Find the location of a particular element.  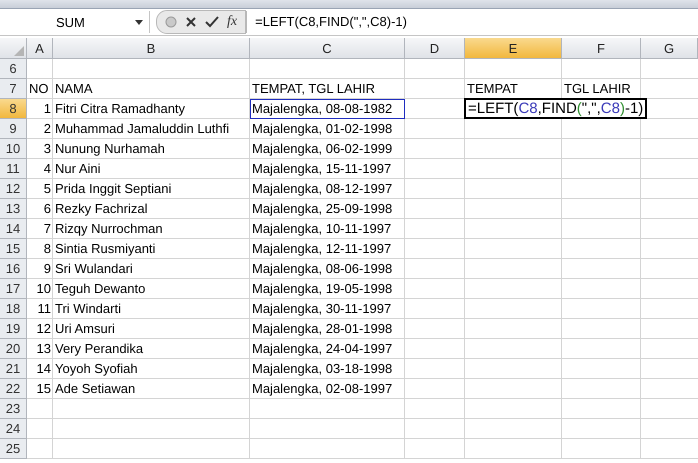

table-cell-text: 11 is located at coordinates (44, 309).